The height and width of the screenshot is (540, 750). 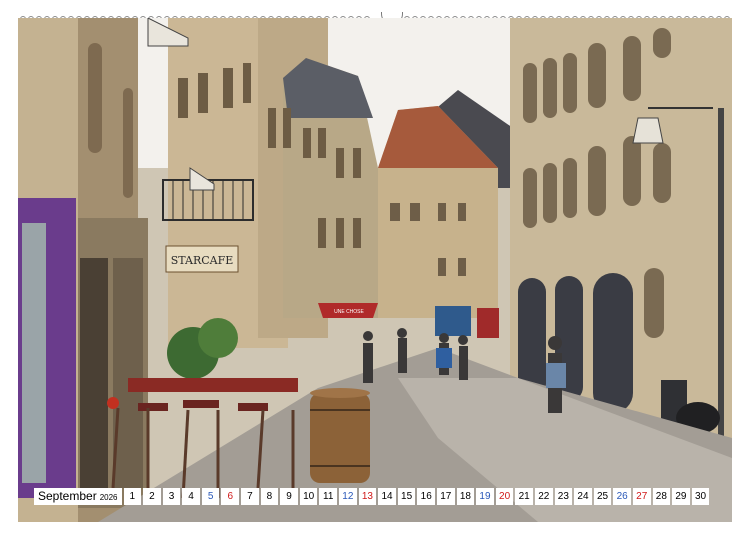 I want to click on day-cell-4: 4, so click(x=191, y=496).